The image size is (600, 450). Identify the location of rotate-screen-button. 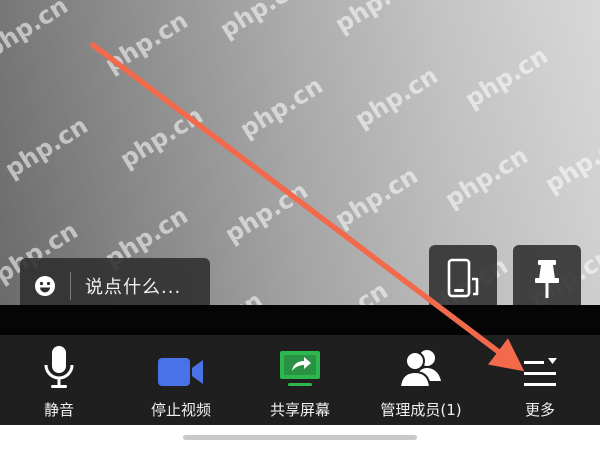
(463, 279).